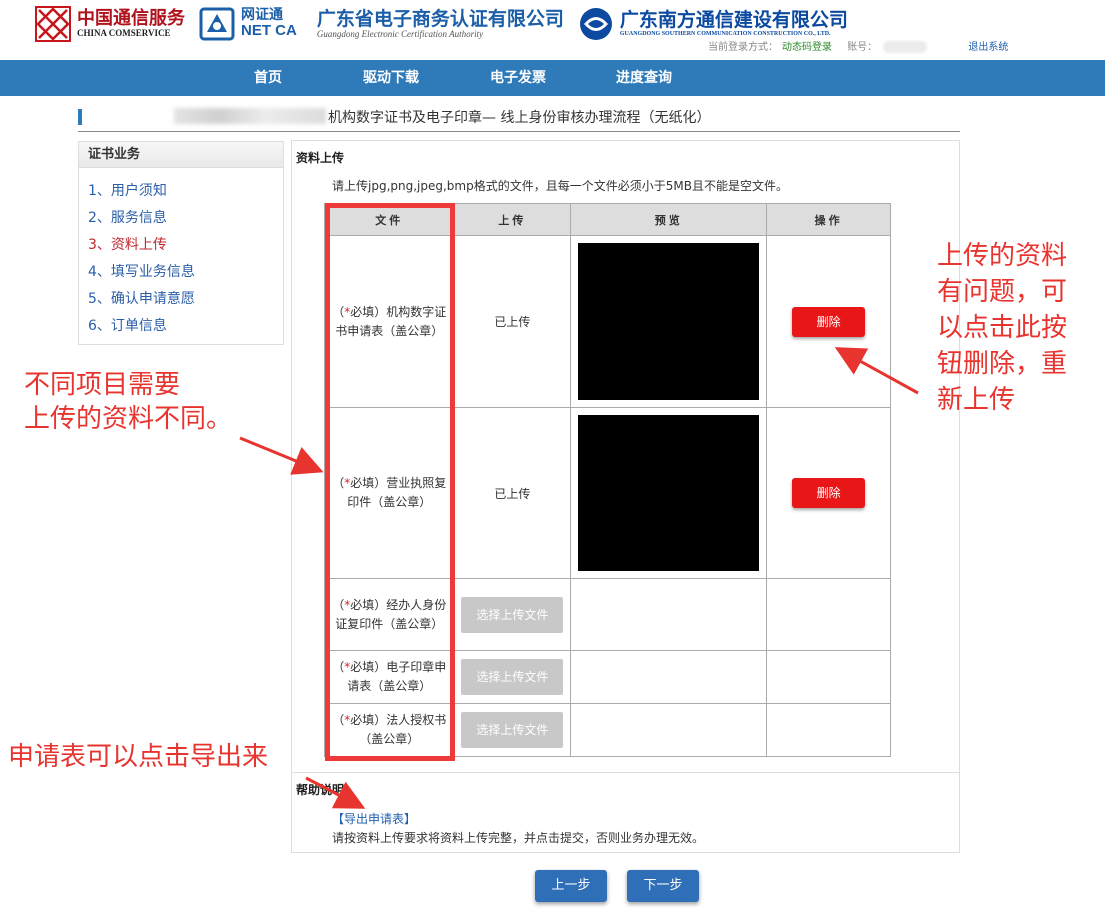 This screenshot has width=1105, height=914. What do you see at coordinates (512, 219) in the screenshot?
I see `col-upload: 上传` at bounding box center [512, 219].